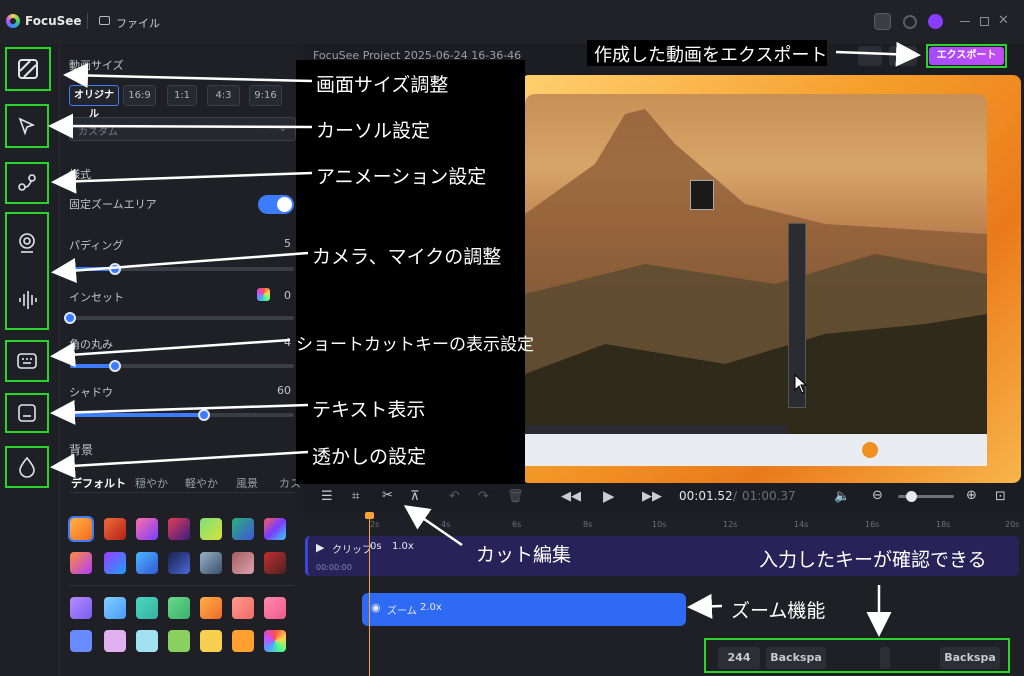  What do you see at coordinates (320, 547) in the screenshot?
I see `play-box-icon: ▶` at bounding box center [320, 547].